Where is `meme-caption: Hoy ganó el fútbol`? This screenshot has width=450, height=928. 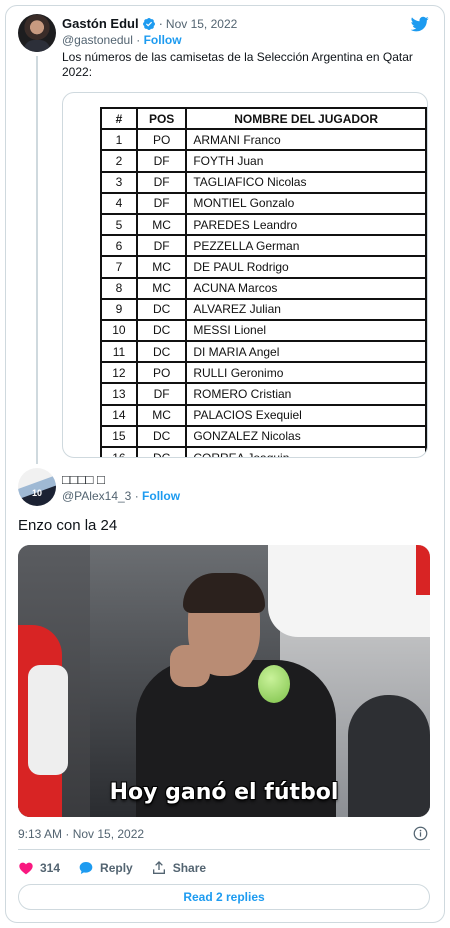
meme-caption: Hoy ganó el fútbol is located at coordinates (224, 792).